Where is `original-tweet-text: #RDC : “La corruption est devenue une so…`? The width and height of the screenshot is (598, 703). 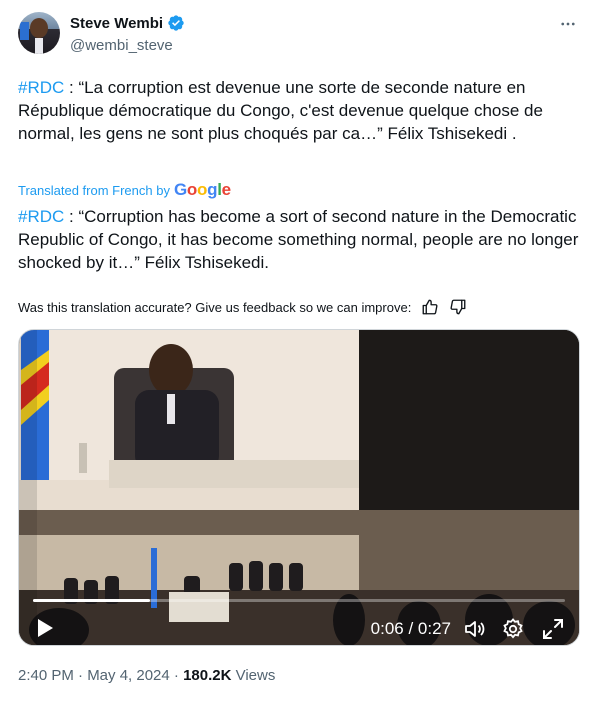
original-tweet-text: #RDC : “La corruption est devenue une so… is located at coordinates (299, 110).